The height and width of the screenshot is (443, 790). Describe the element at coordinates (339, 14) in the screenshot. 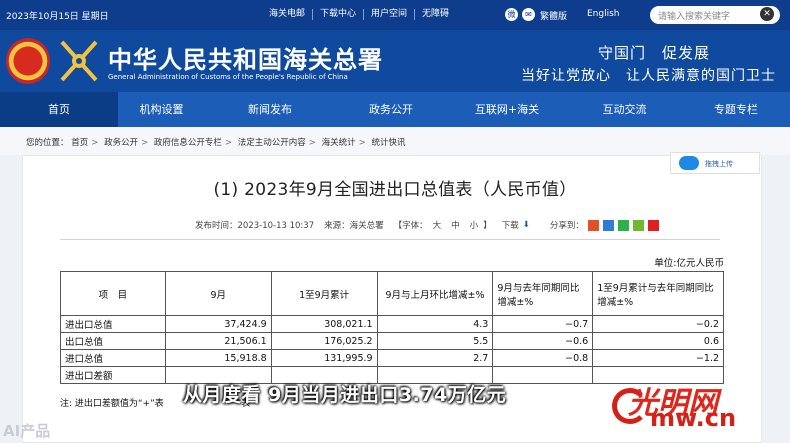

I see `link-download-center: 下载中心` at that location.